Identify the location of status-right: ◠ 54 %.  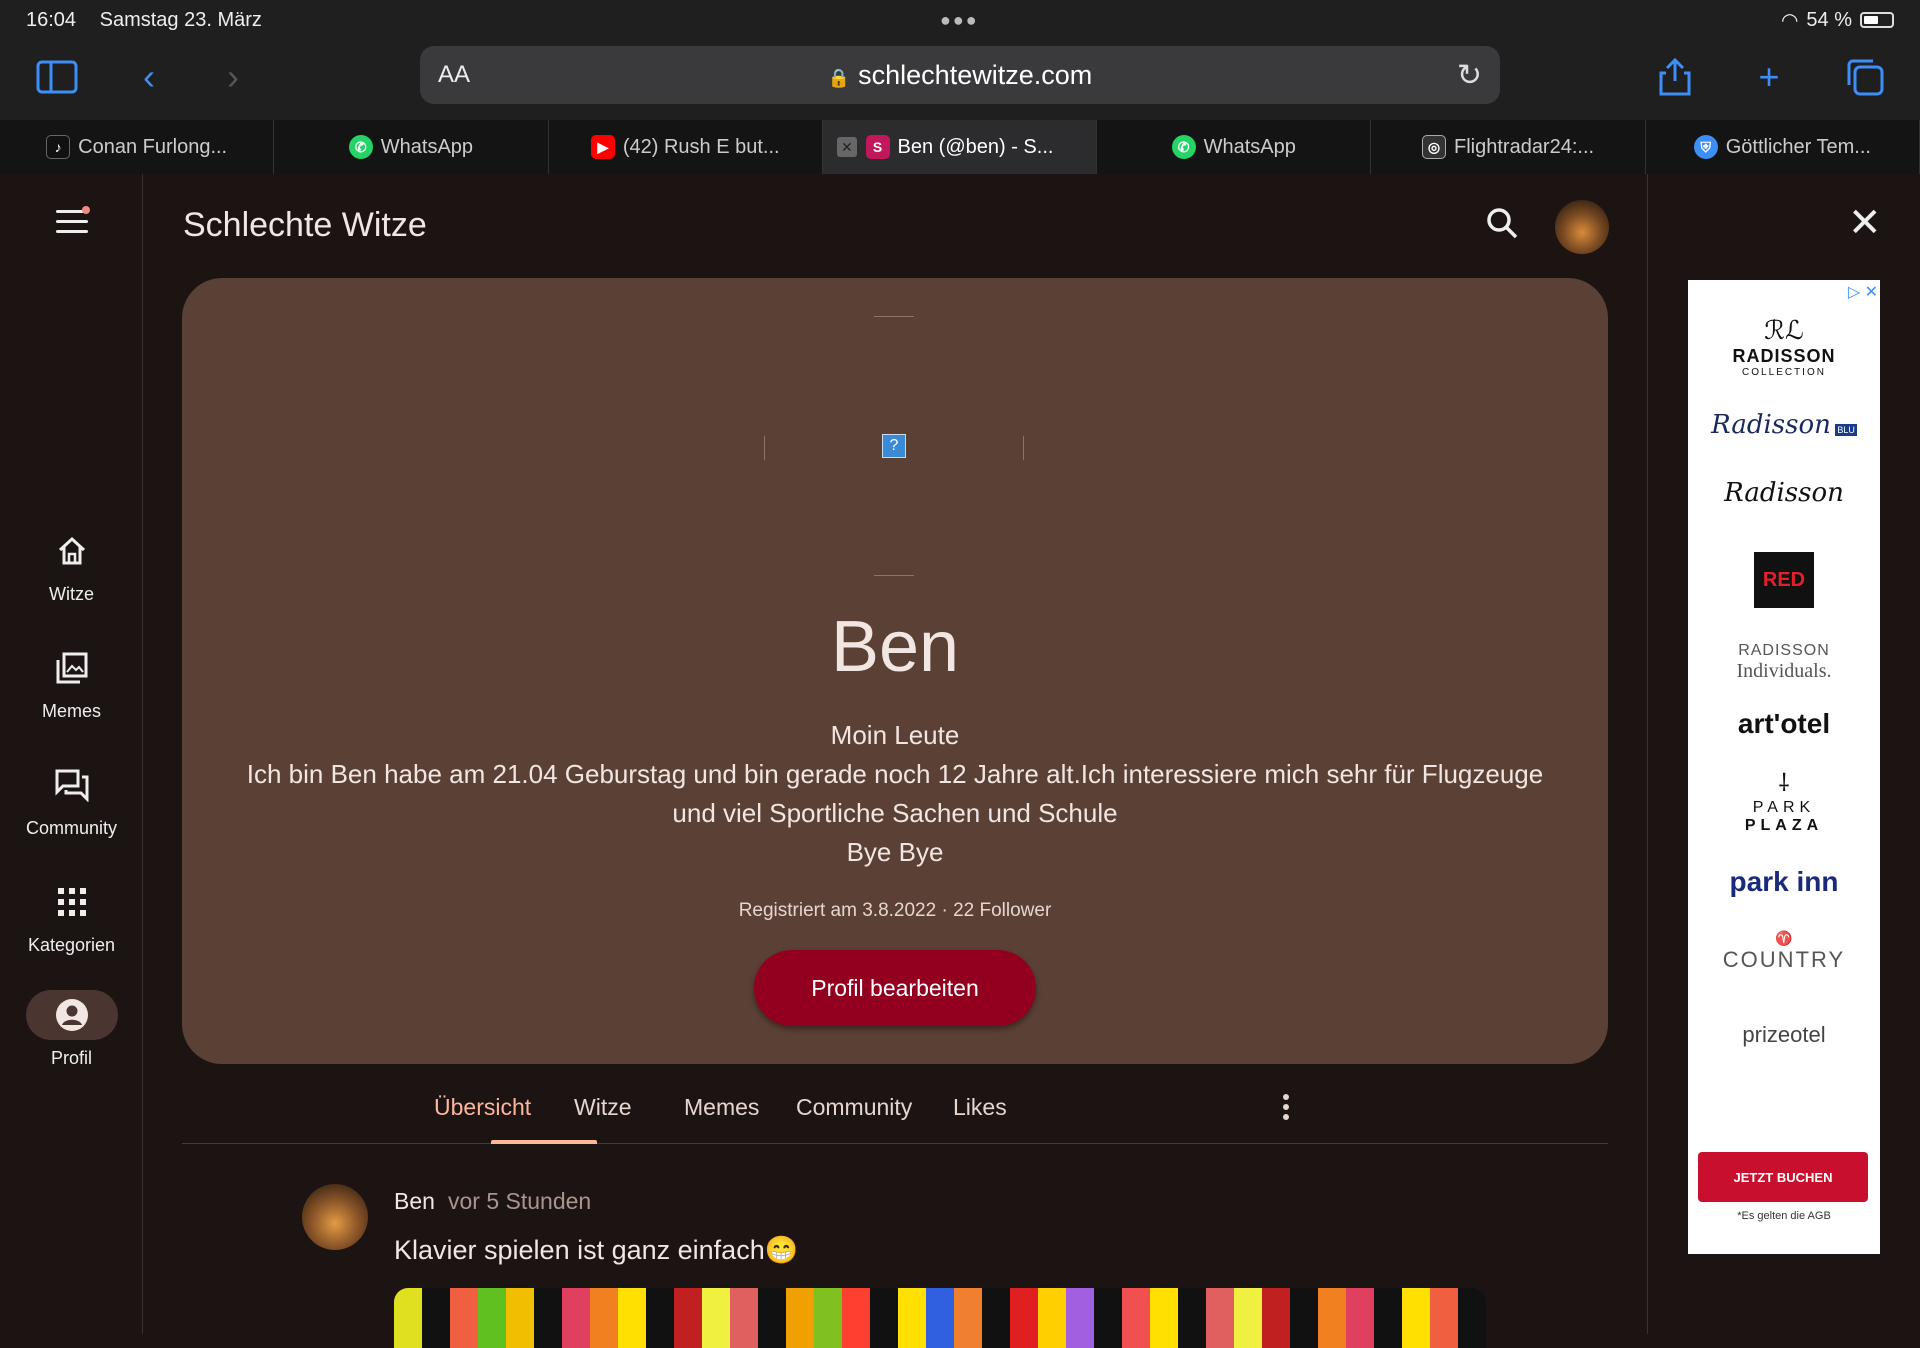
(1837, 20).